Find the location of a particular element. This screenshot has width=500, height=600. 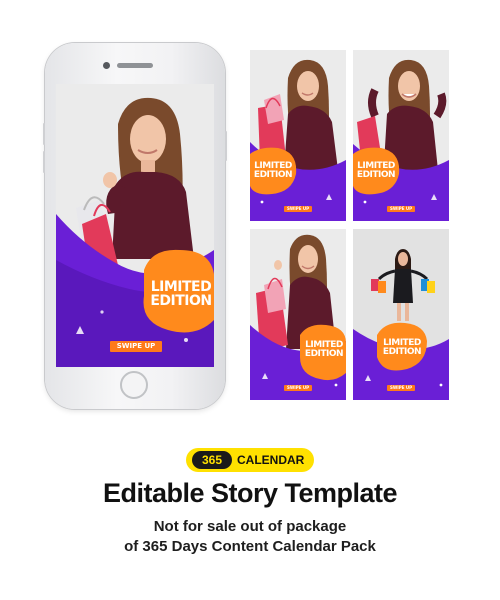

calendar-brand-badge: 365 CALENDAR is located at coordinates (250, 460).